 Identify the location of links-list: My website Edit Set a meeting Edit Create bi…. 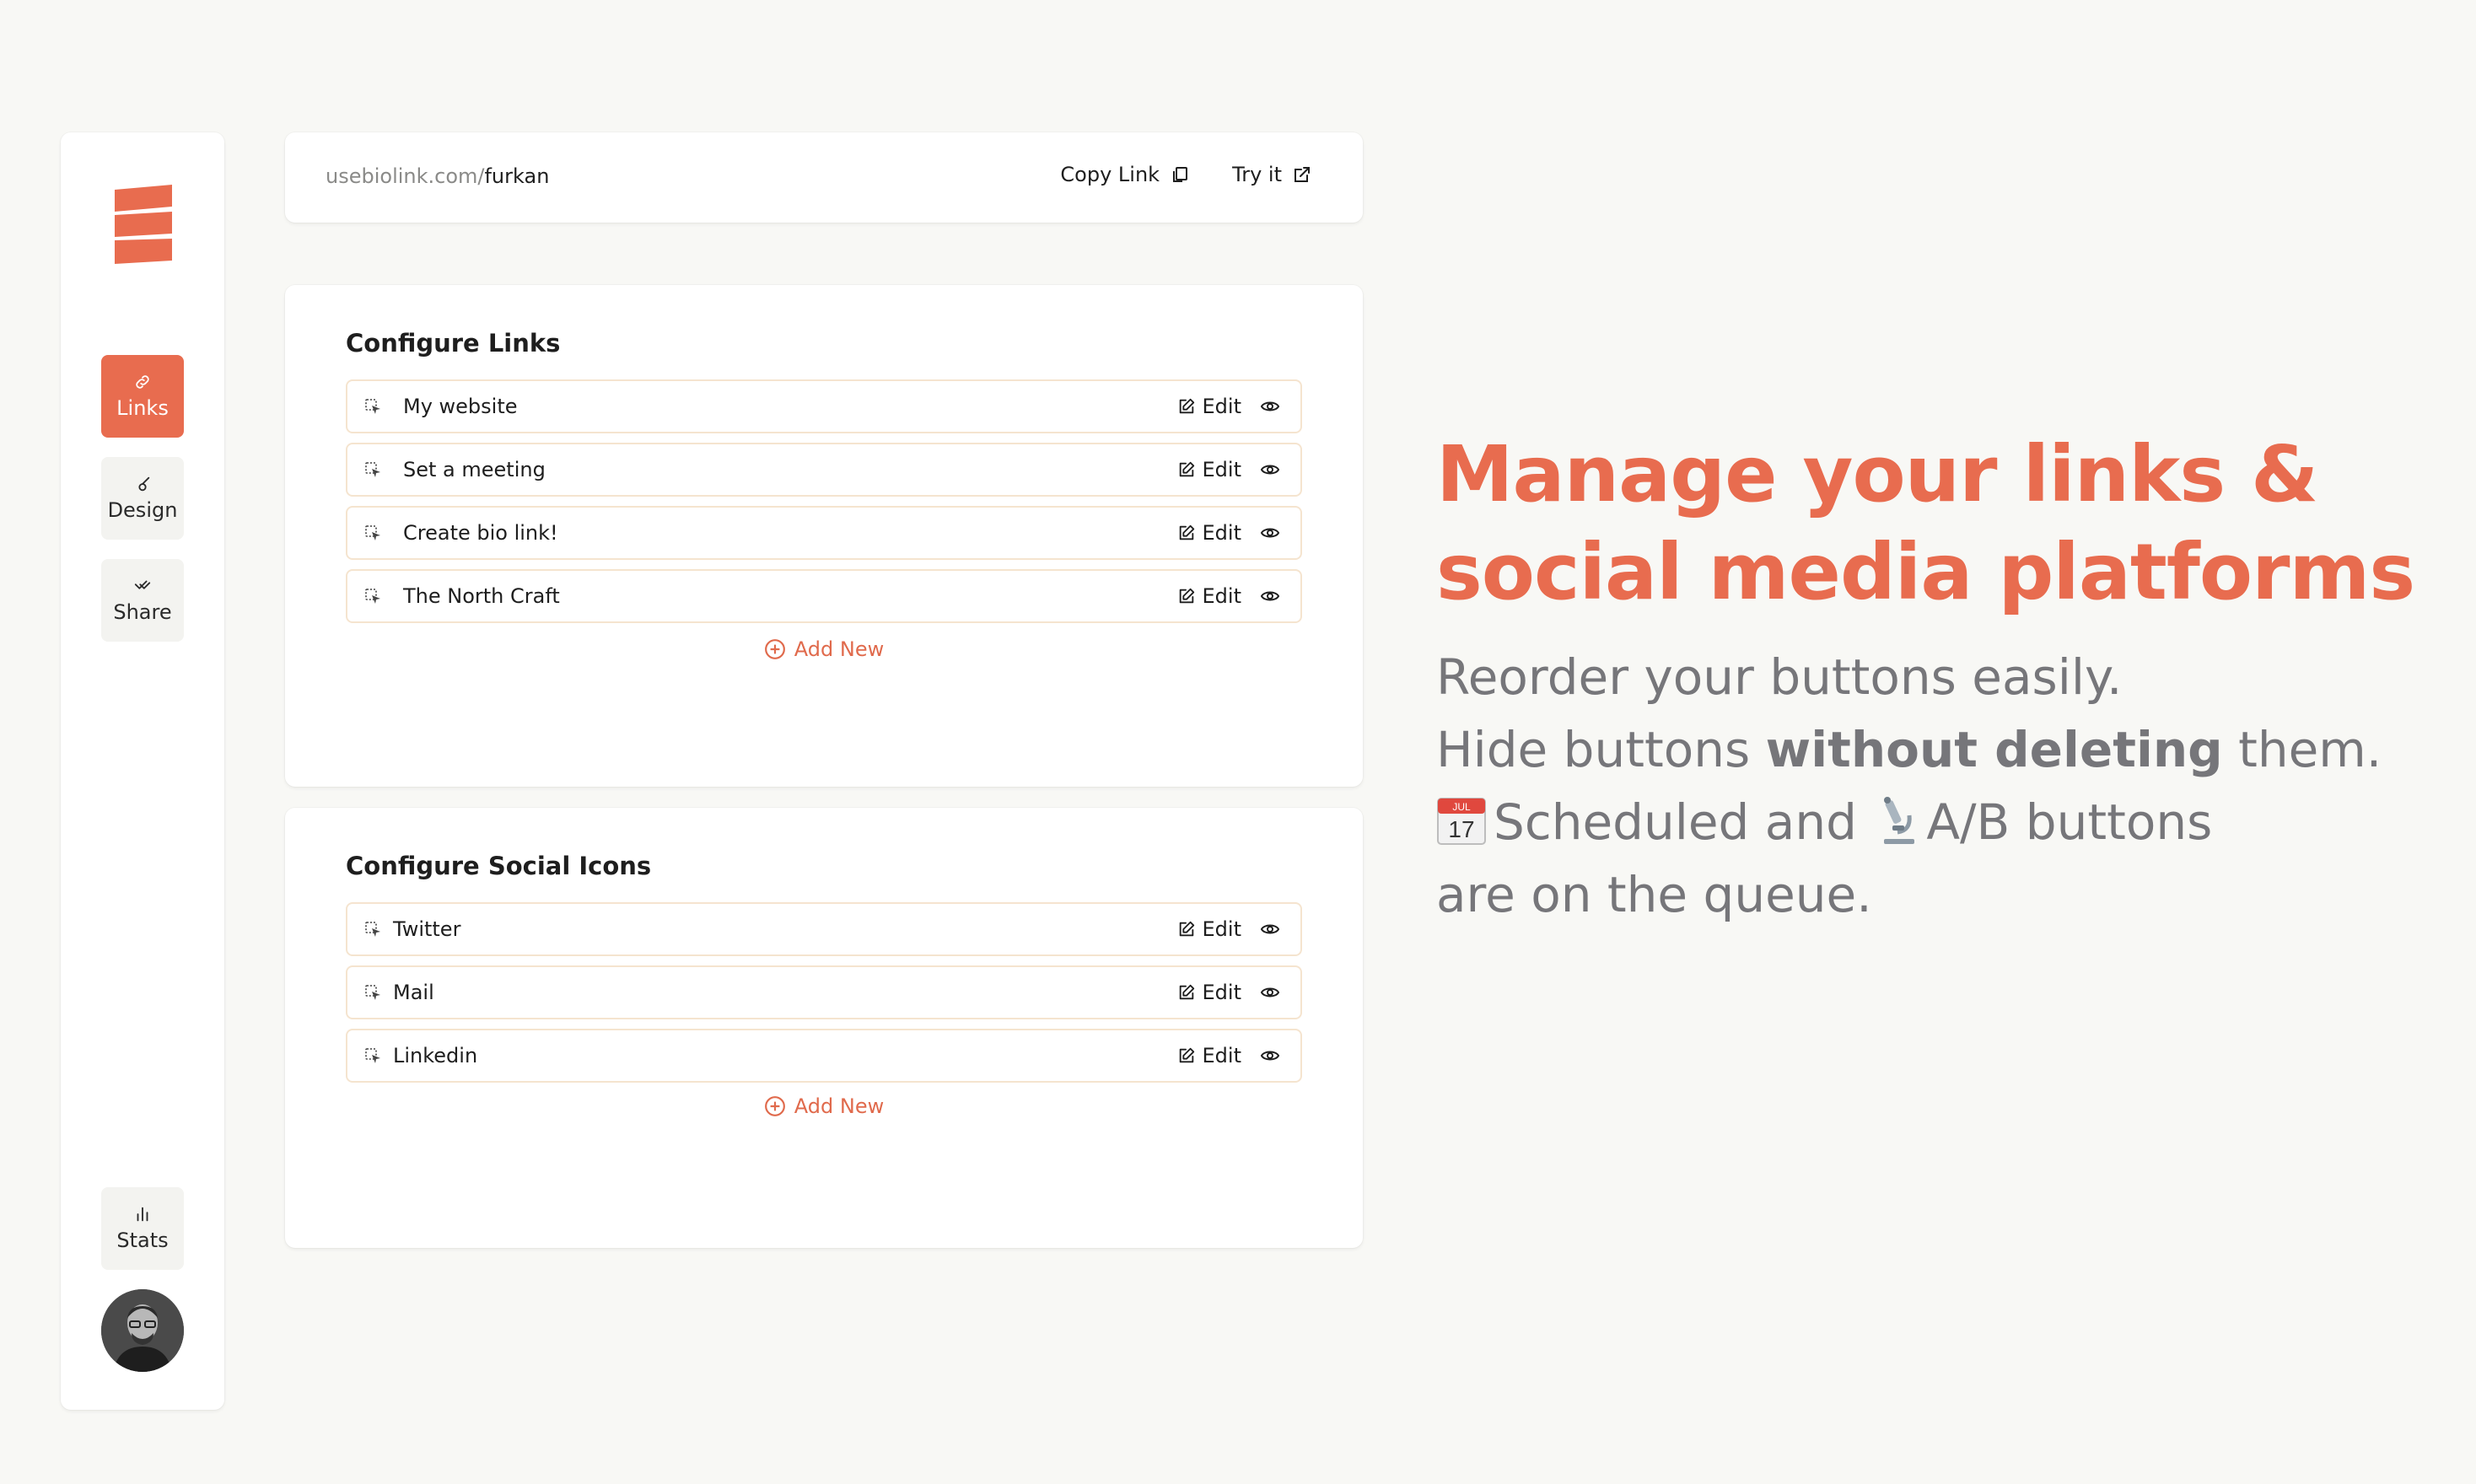
(824, 505).